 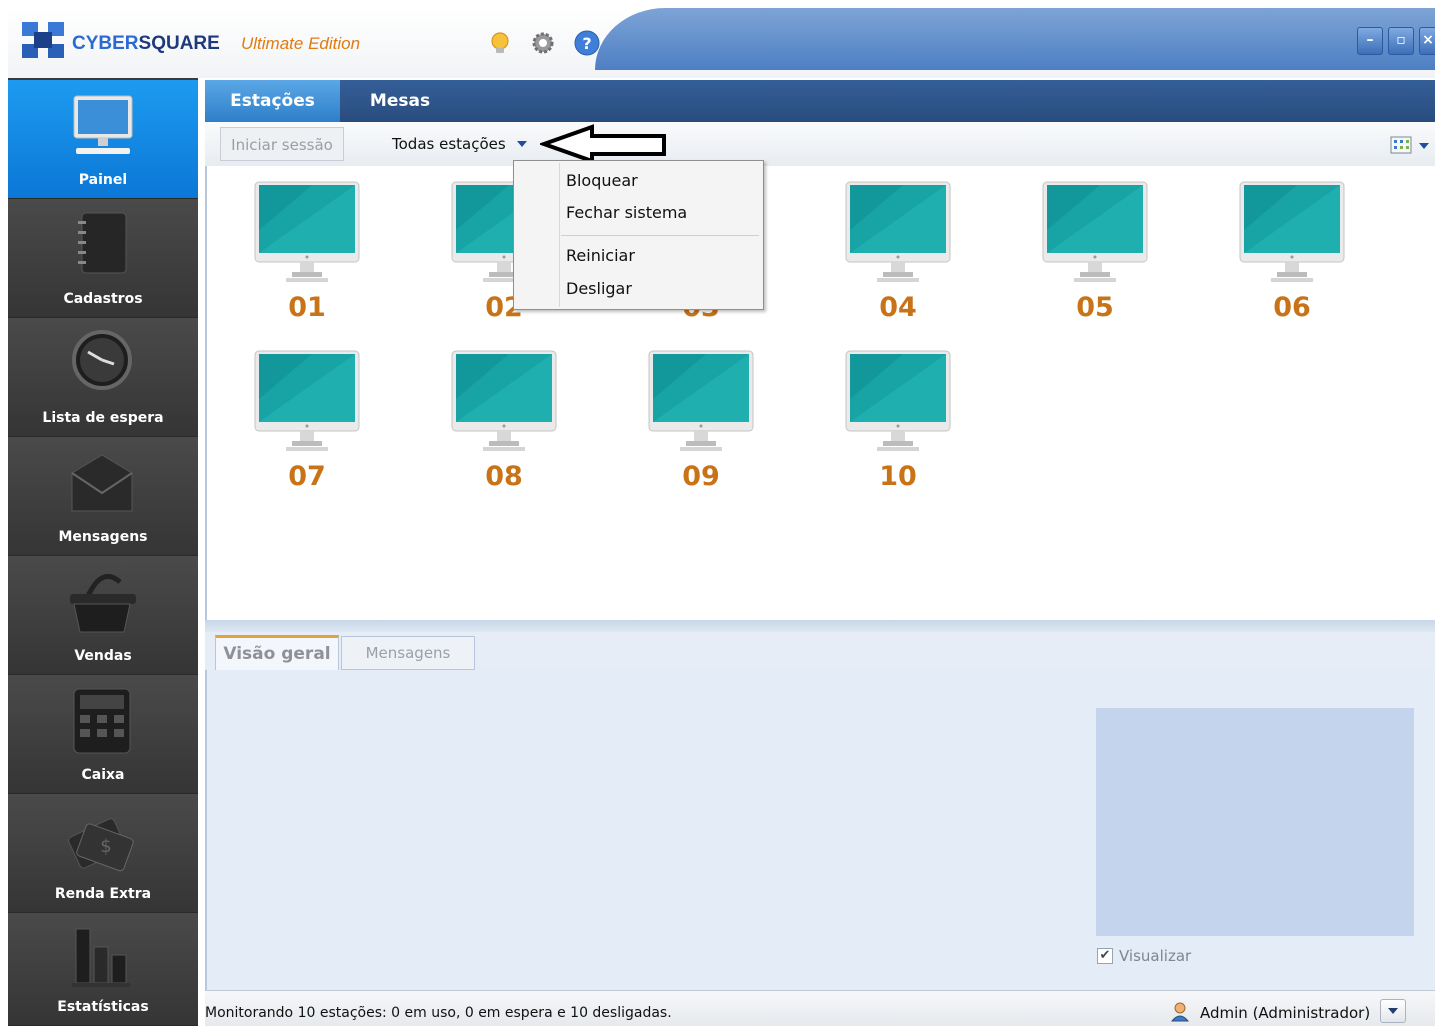 I want to click on todas-estacoes-dropdown: Todas estações, so click(x=460, y=144).